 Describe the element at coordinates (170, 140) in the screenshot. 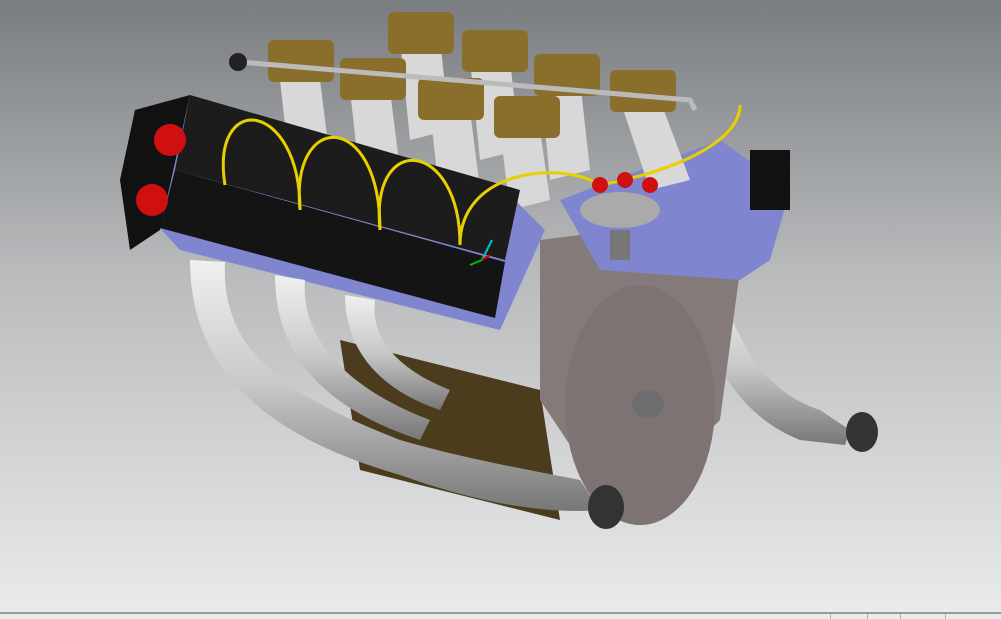

I see `cam-pulley-upper` at that location.